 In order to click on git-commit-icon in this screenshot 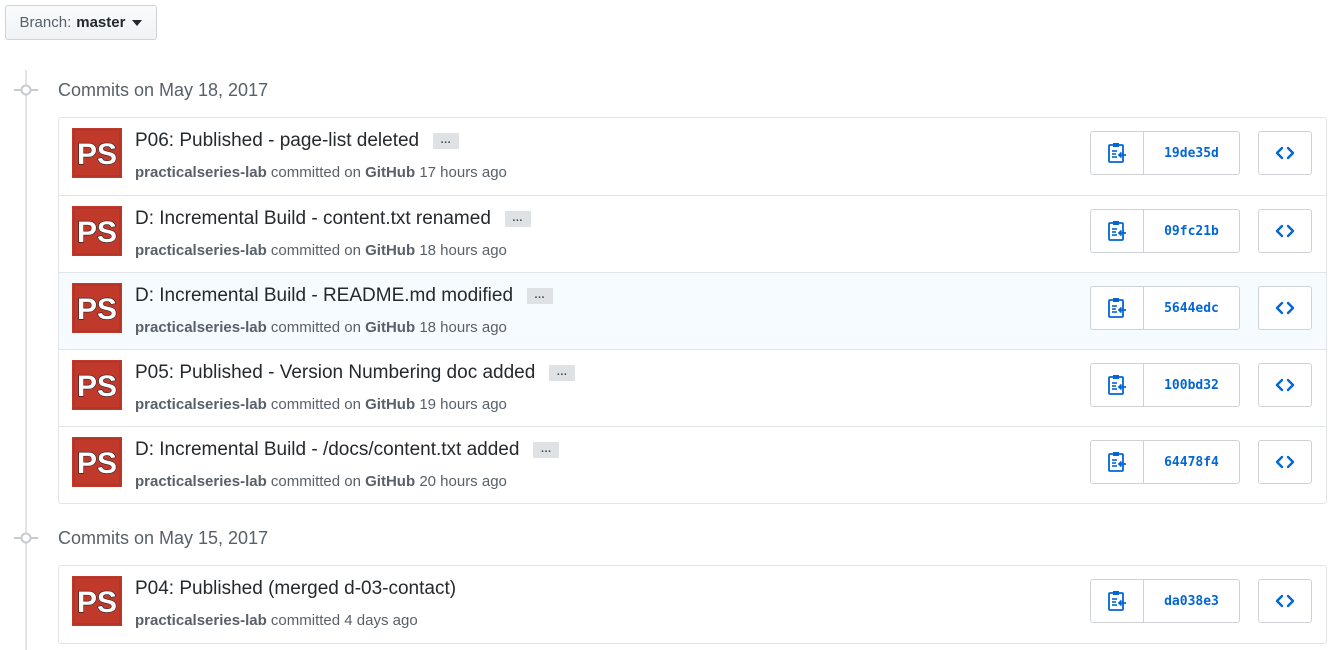, I will do `click(26, 90)`.